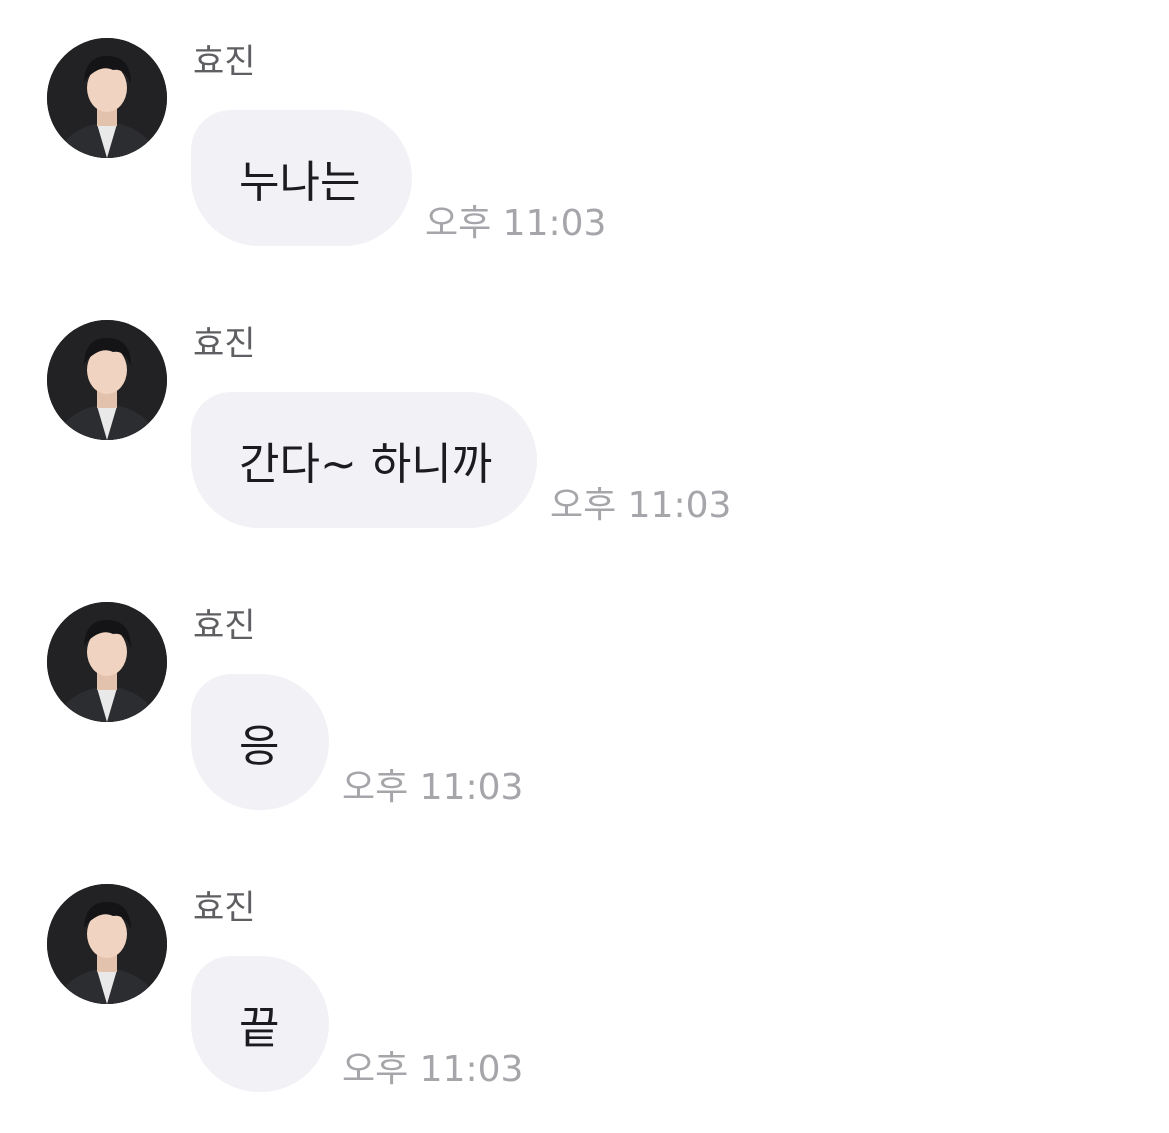 The height and width of the screenshot is (1133, 1169). I want to click on message-bubble: 간다~ 하니까, so click(364, 460).